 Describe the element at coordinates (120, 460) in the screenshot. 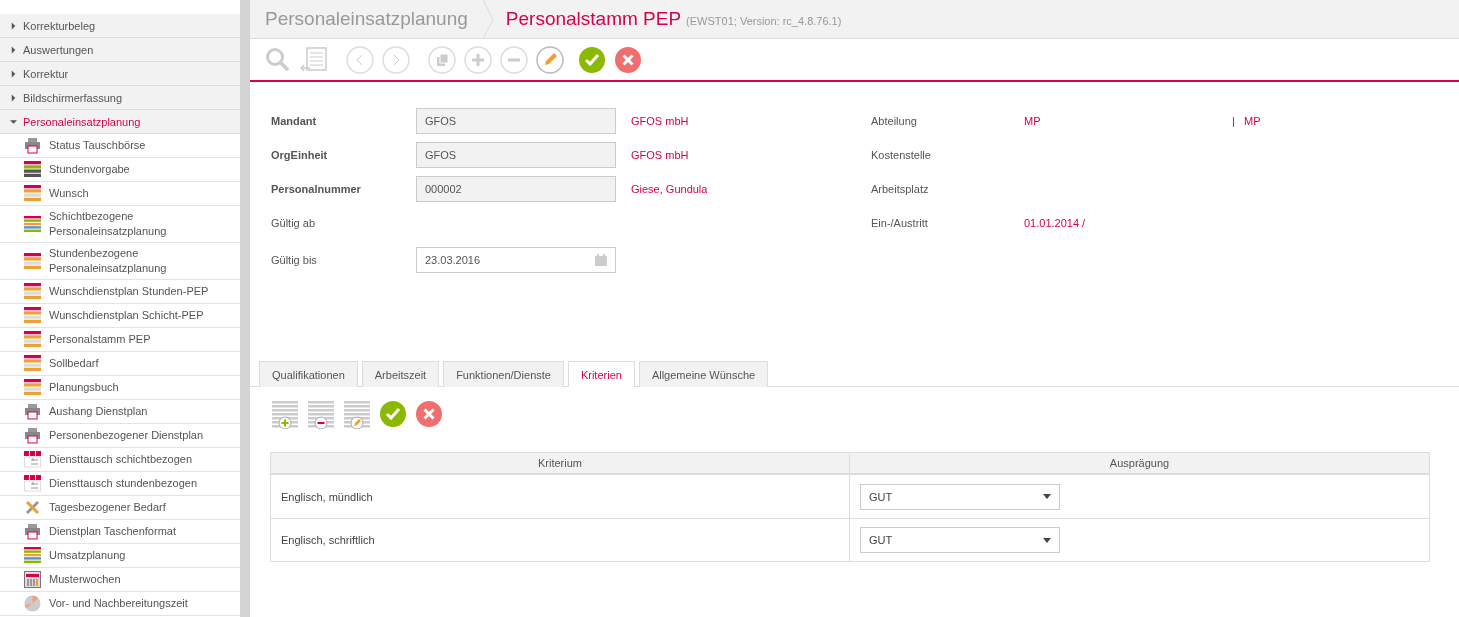

I see `sidebar-item: Diensttausch schichtbezogen` at that location.